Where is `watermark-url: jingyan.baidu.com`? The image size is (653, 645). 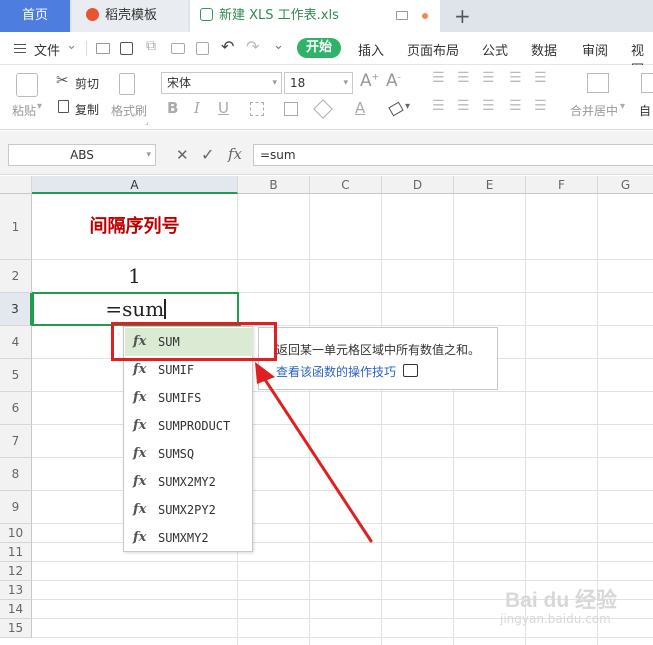
watermark-url: jingyan.baidu.com is located at coordinates (555, 619).